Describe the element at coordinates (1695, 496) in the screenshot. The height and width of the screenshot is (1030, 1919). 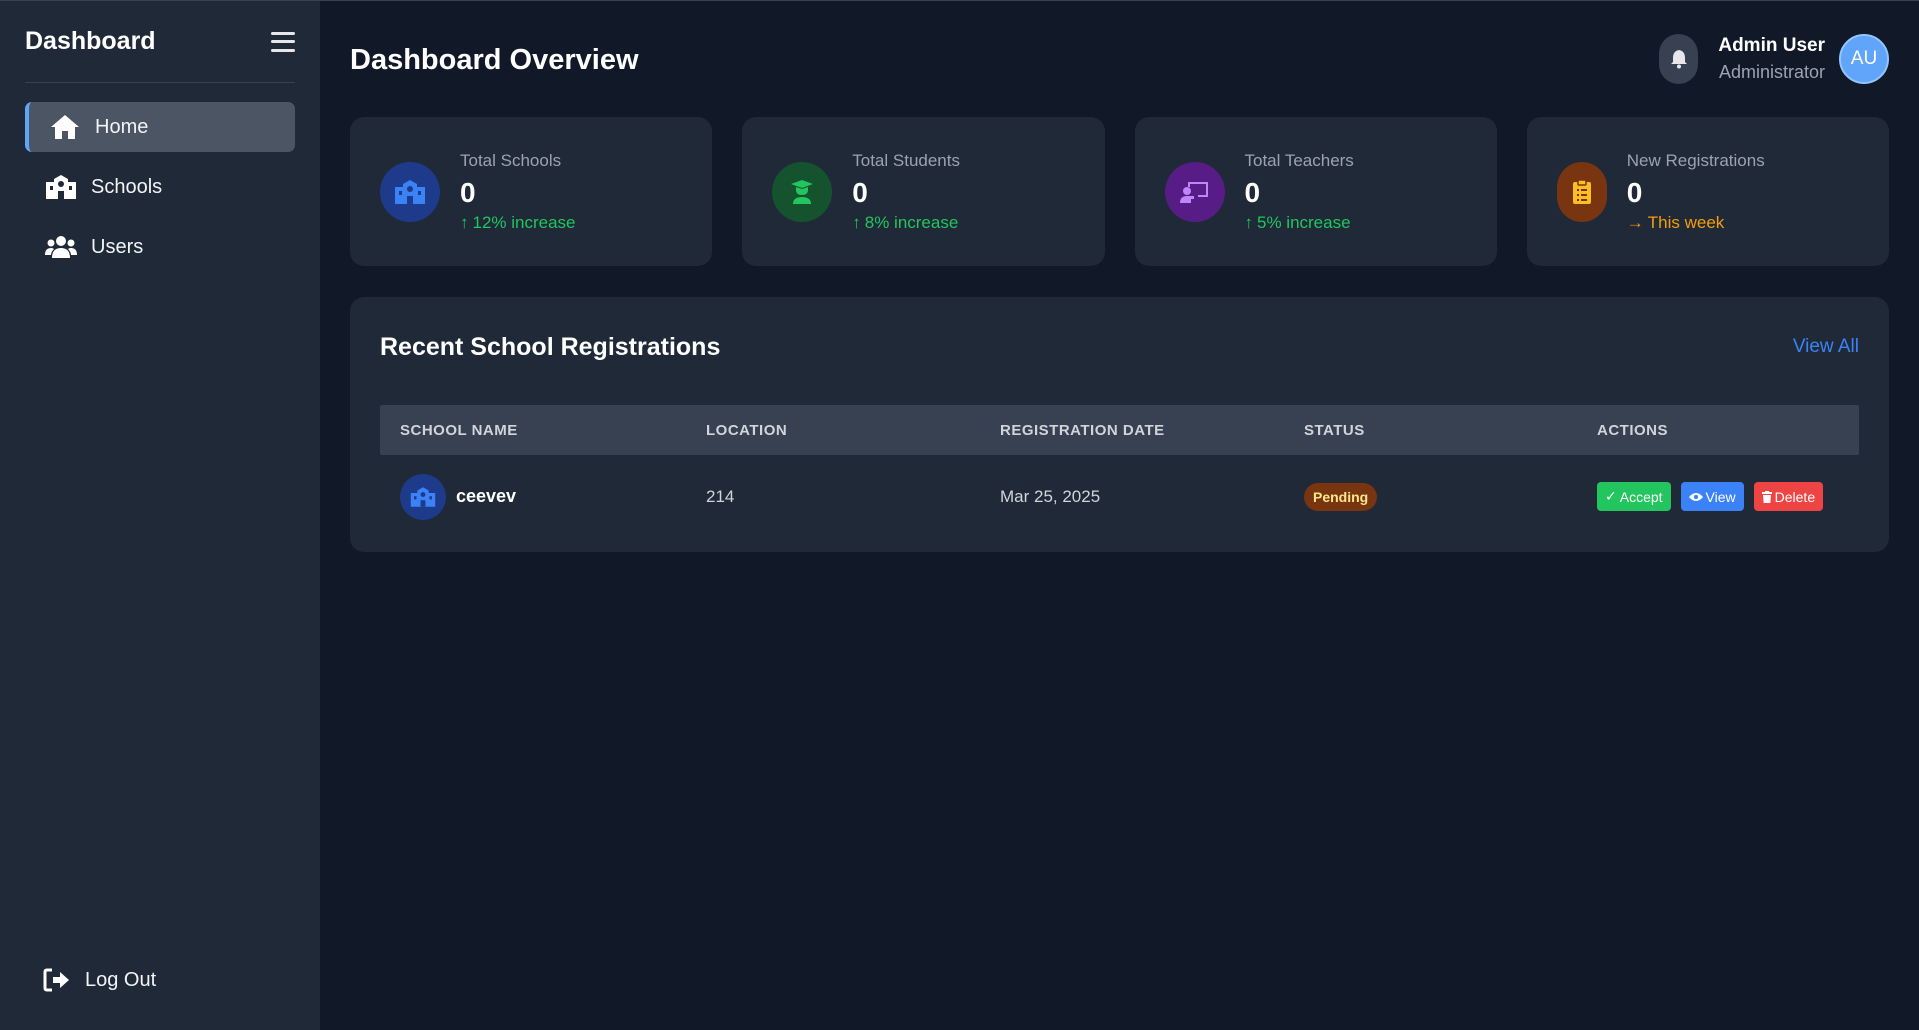
I see `eye-icon` at that location.